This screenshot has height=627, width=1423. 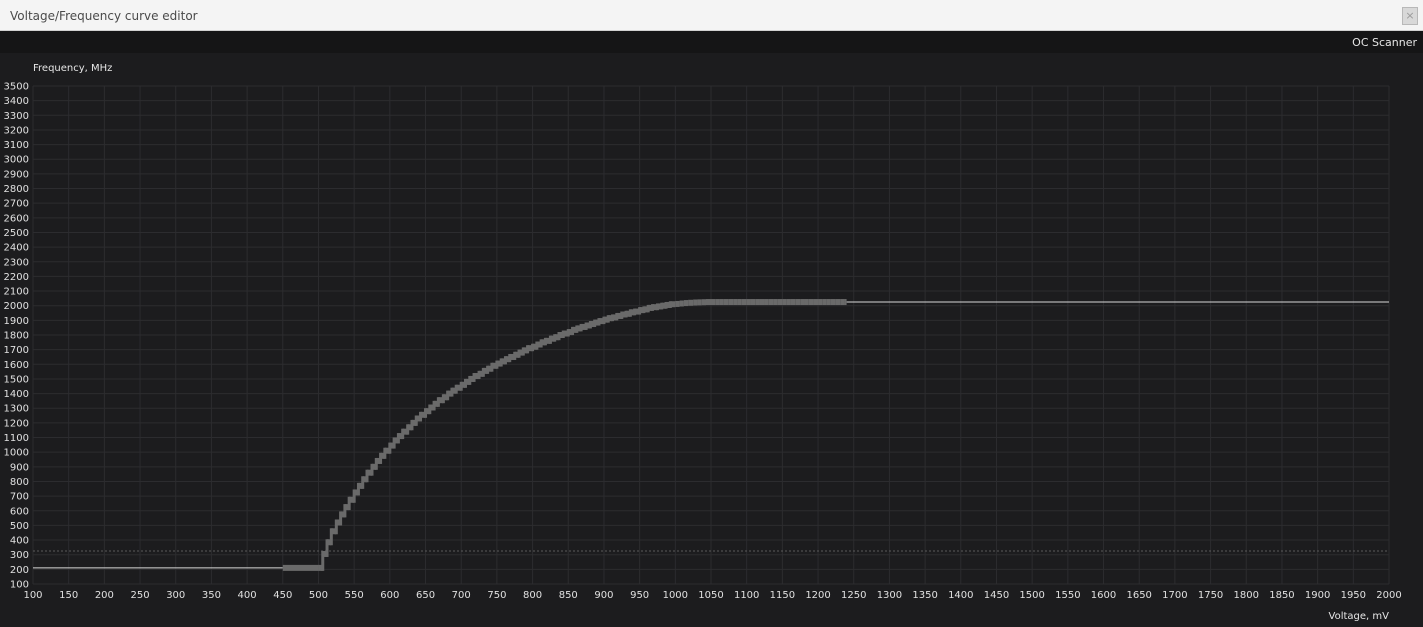 What do you see at coordinates (68, 595) in the screenshot?
I see `x-tick-label: 150` at bounding box center [68, 595].